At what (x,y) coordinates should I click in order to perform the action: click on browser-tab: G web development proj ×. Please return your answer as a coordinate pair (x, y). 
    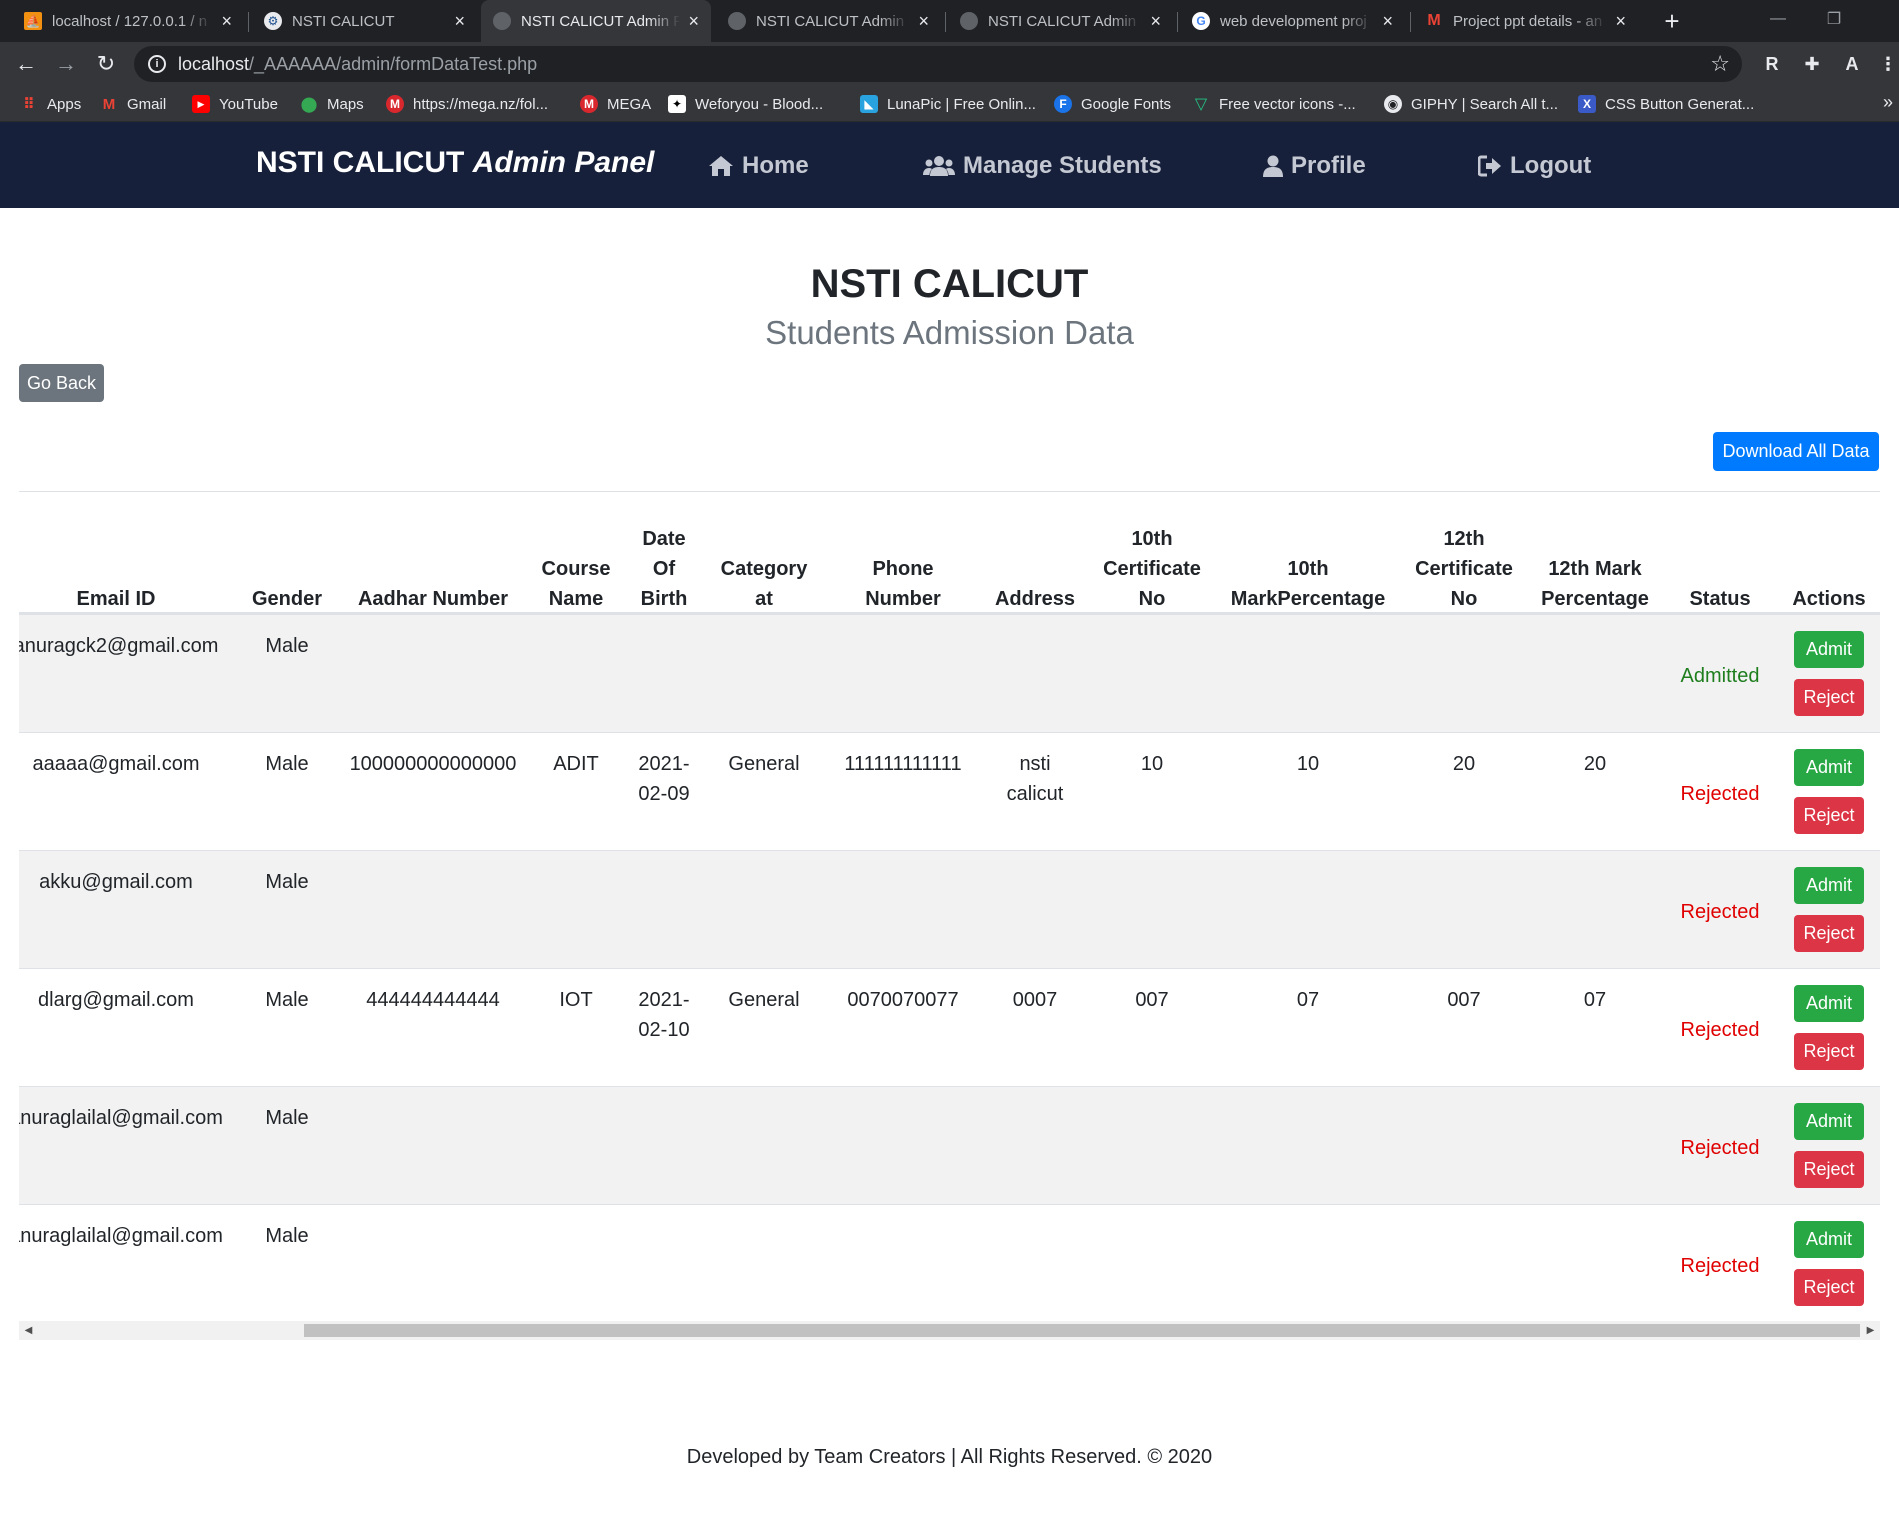
    Looking at the image, I should click on (1292, 21).